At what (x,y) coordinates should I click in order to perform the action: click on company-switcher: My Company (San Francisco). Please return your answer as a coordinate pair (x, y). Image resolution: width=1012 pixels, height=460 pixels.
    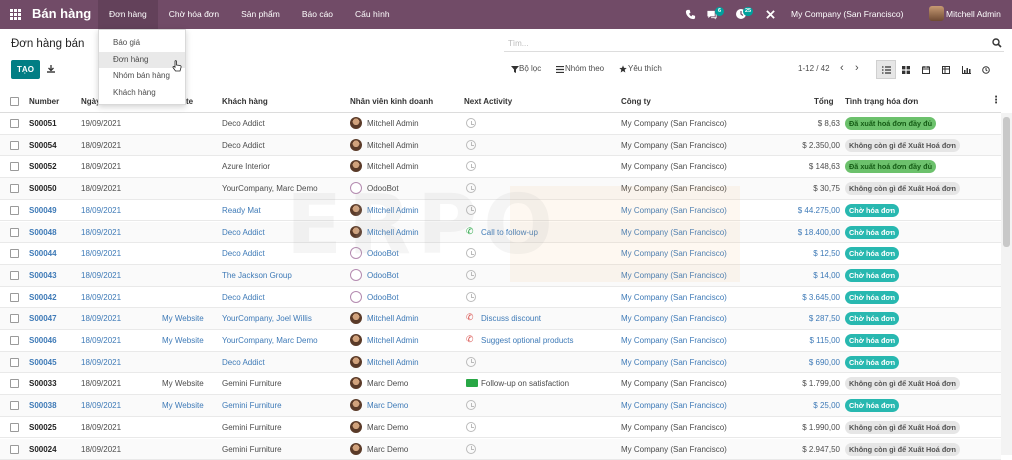
    Looking at the image, I should click on (847, 14).